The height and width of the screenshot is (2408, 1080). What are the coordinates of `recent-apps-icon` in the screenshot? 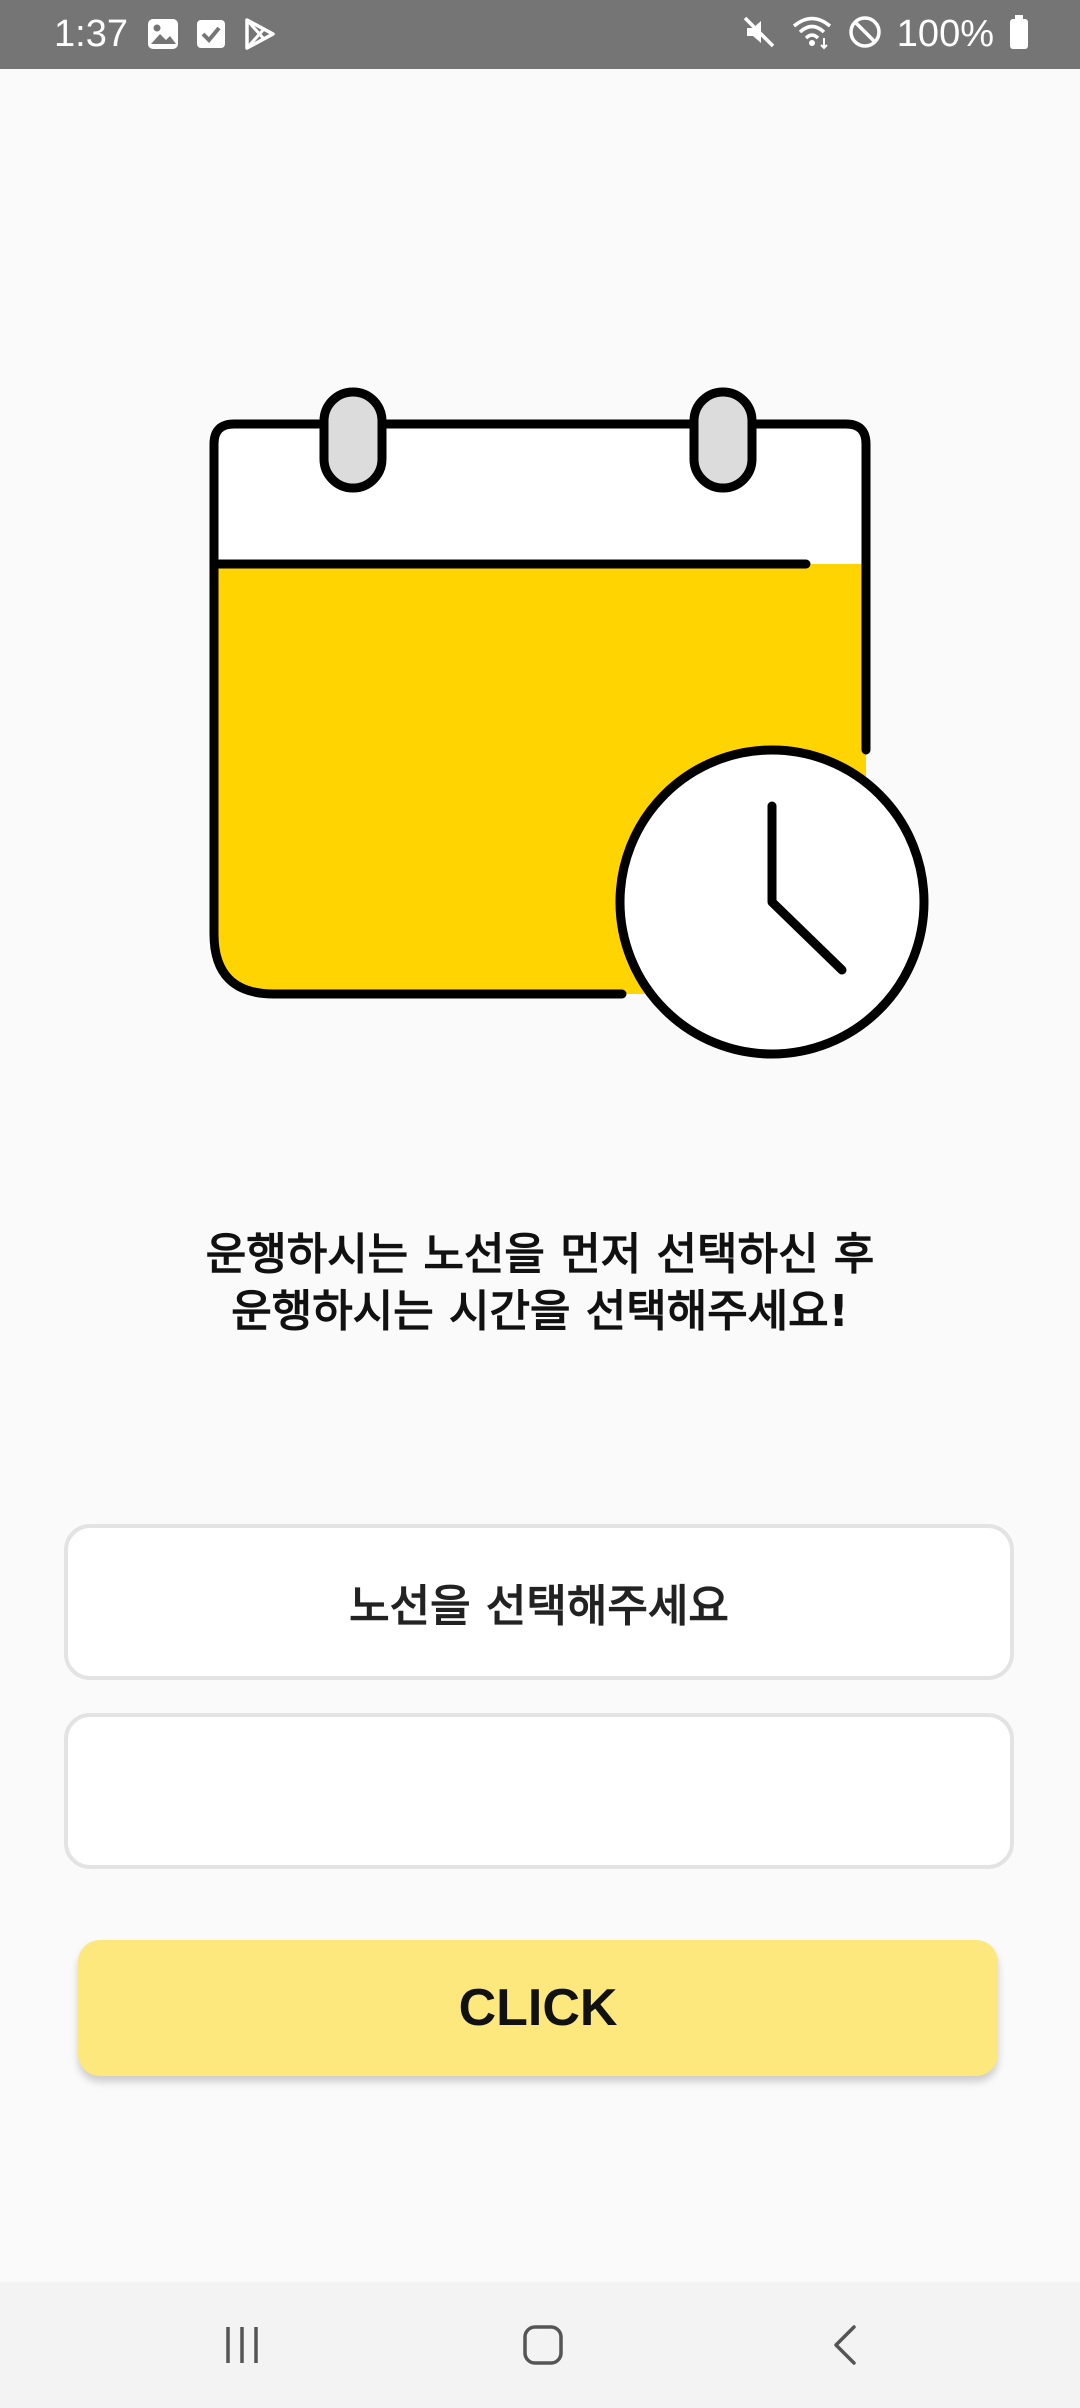 It's located at (242, 2345).